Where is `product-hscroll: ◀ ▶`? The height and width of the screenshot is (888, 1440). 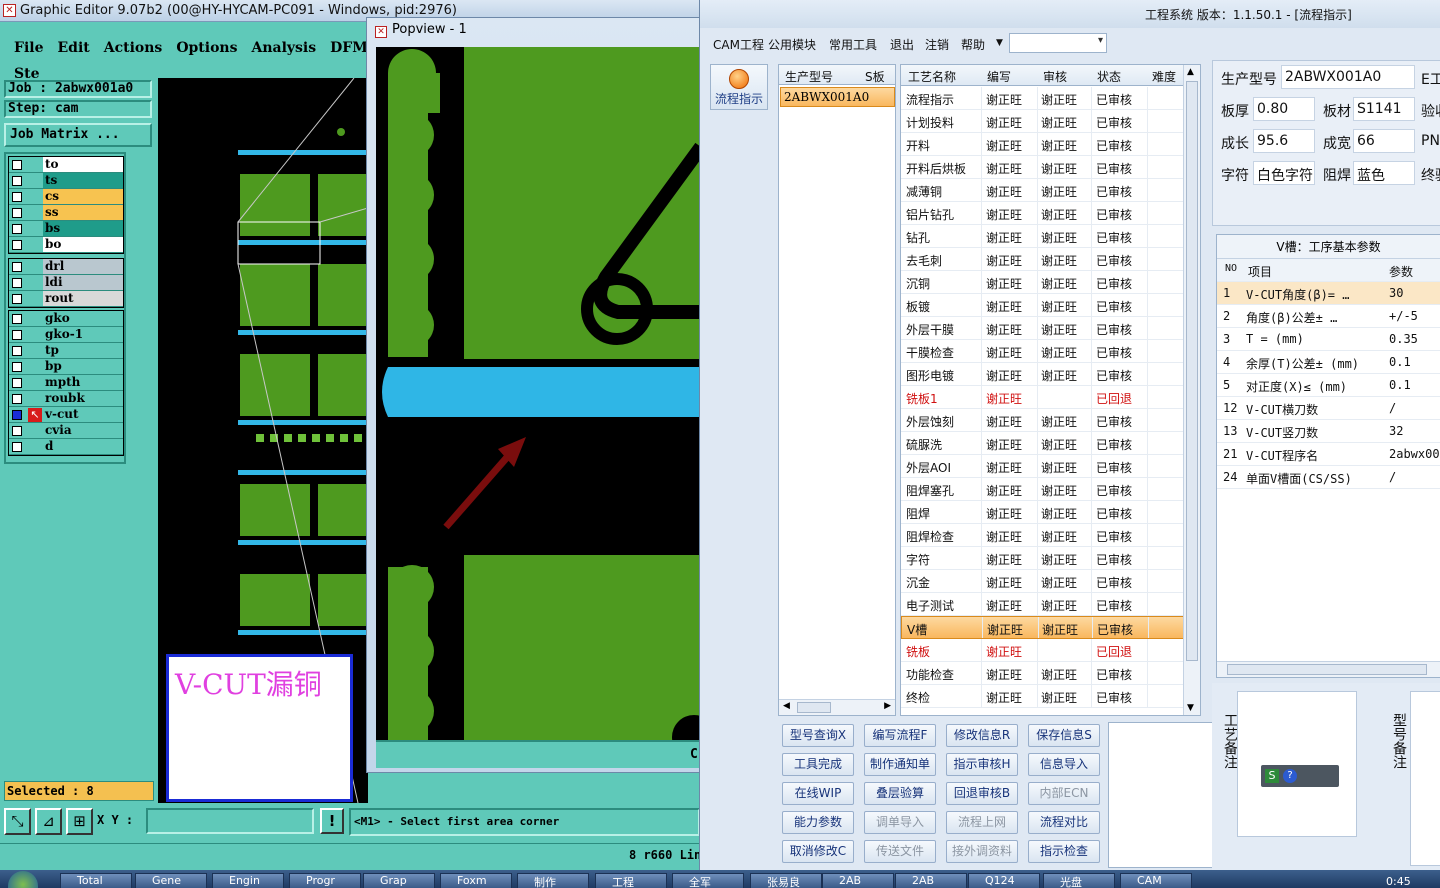 product-hscroll: ◀ ▶ is located at coordinates (837, 707).